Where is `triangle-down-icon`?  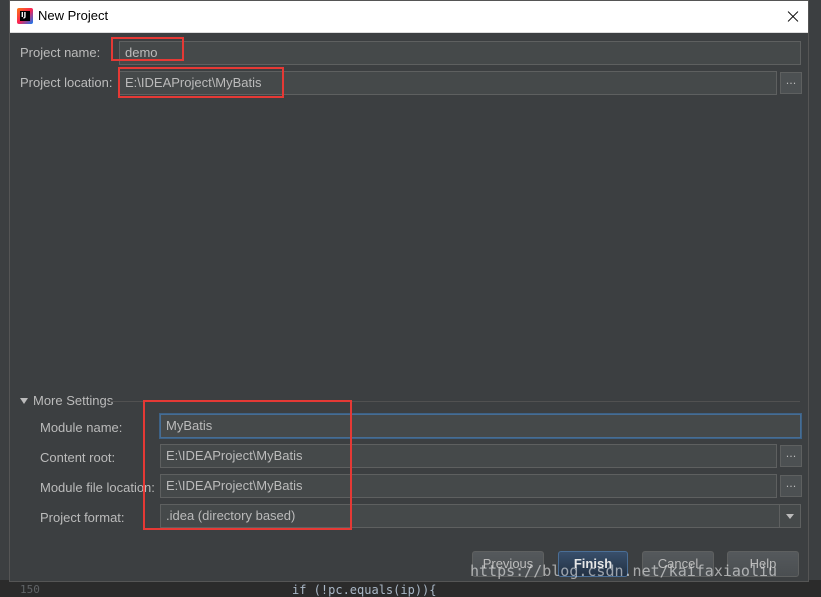
triangle-down-icon is located at coordinates (24, 400).